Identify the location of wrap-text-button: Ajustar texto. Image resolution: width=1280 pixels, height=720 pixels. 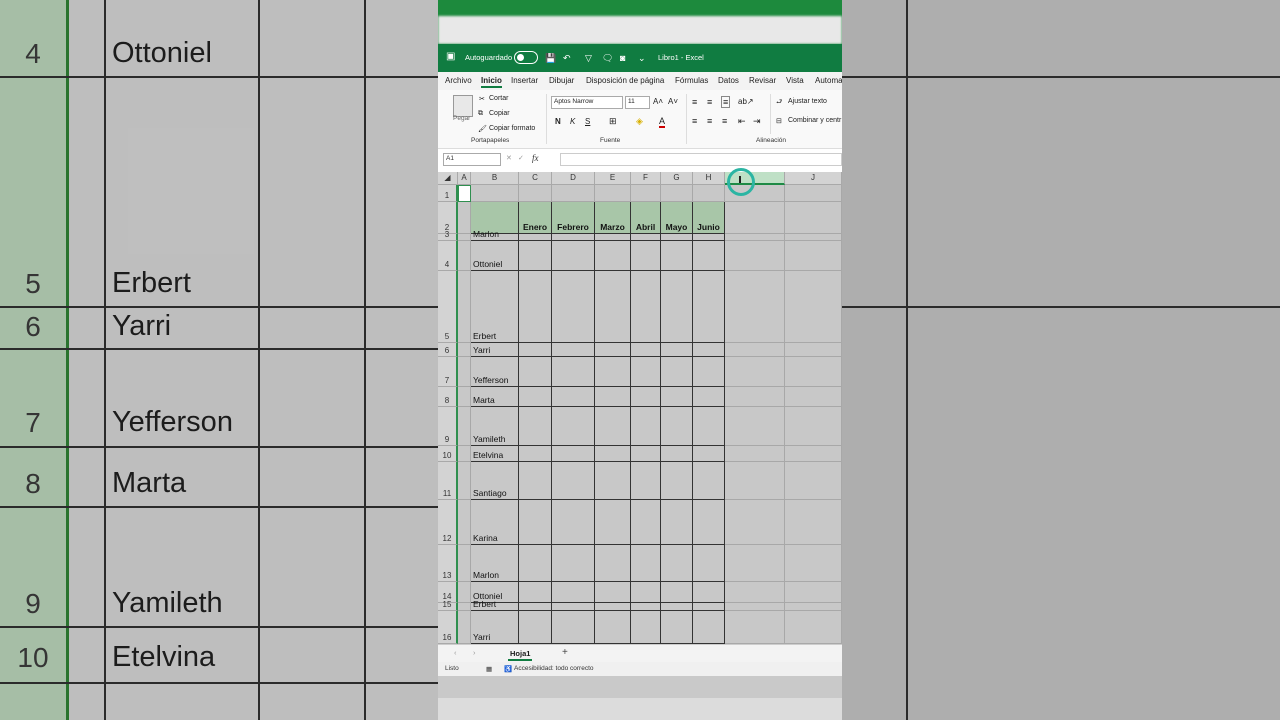
(807, 101).